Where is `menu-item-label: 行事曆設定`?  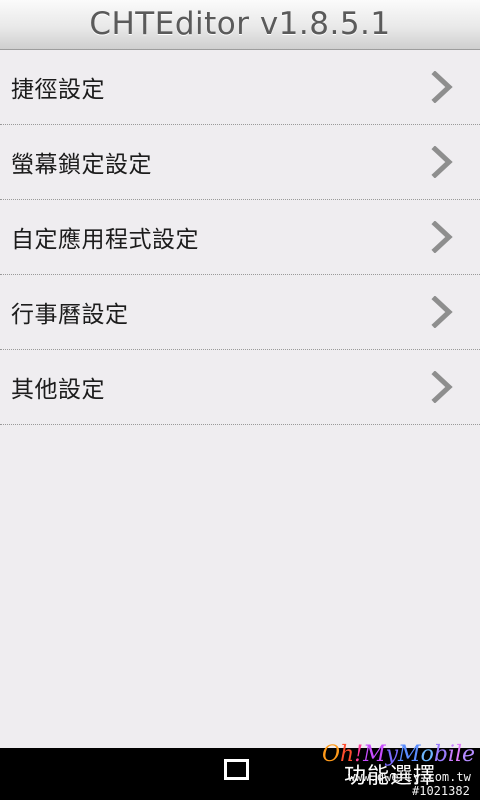 menu-item-label: 行事曆設定 is located at coordinates (70, 315).